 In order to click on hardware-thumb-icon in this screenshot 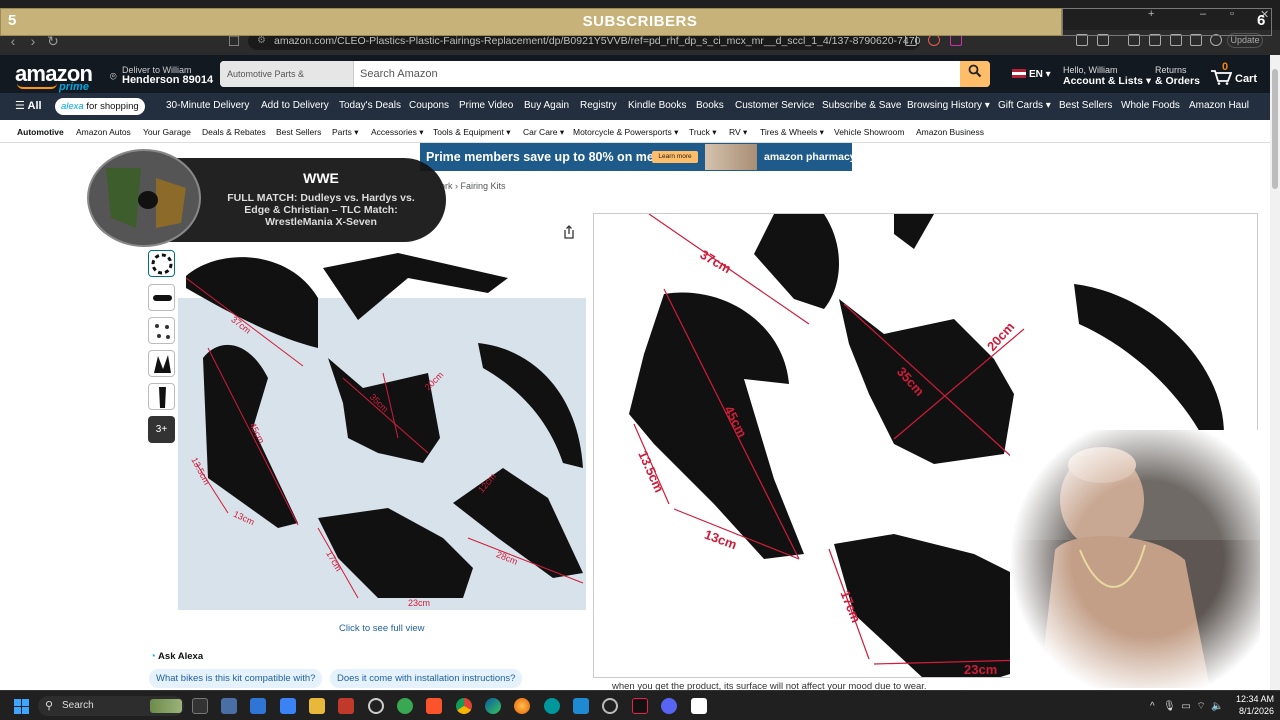, I will do `click(162, 331)`.